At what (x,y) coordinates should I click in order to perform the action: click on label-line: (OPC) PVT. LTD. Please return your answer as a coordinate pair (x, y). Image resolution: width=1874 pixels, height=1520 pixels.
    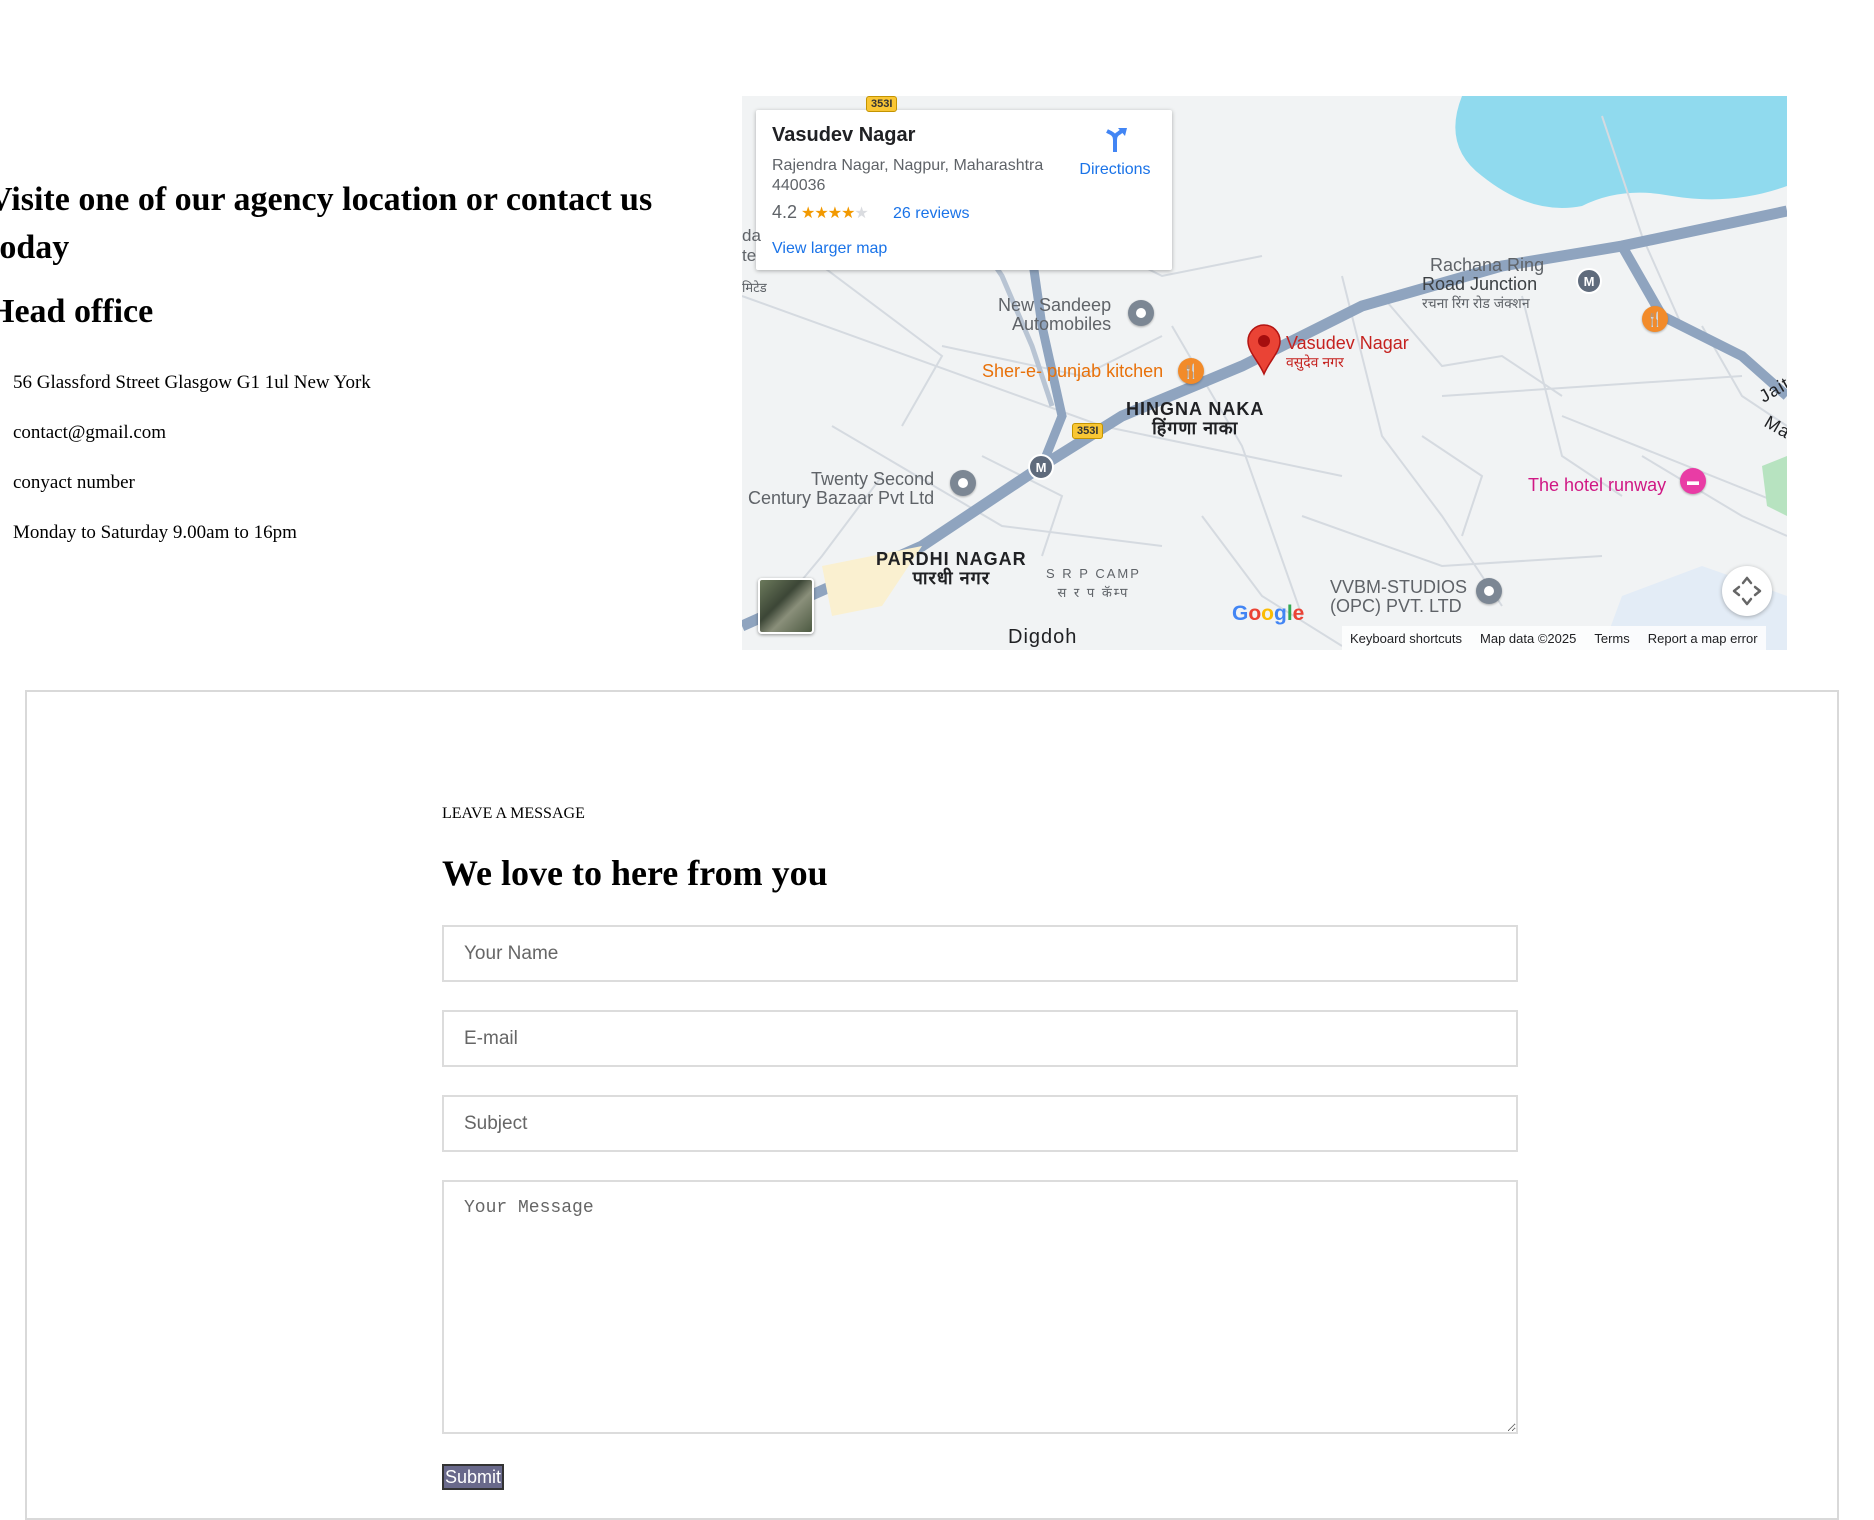
    Looking at the image, I should click on (1396, 606).